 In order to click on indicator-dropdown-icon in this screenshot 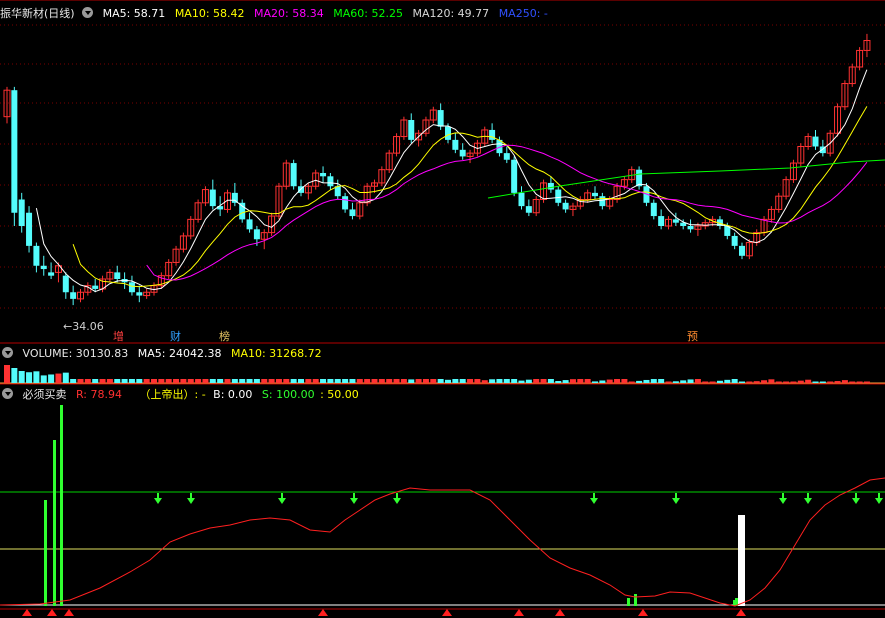, I will do `click(7, 393)`.